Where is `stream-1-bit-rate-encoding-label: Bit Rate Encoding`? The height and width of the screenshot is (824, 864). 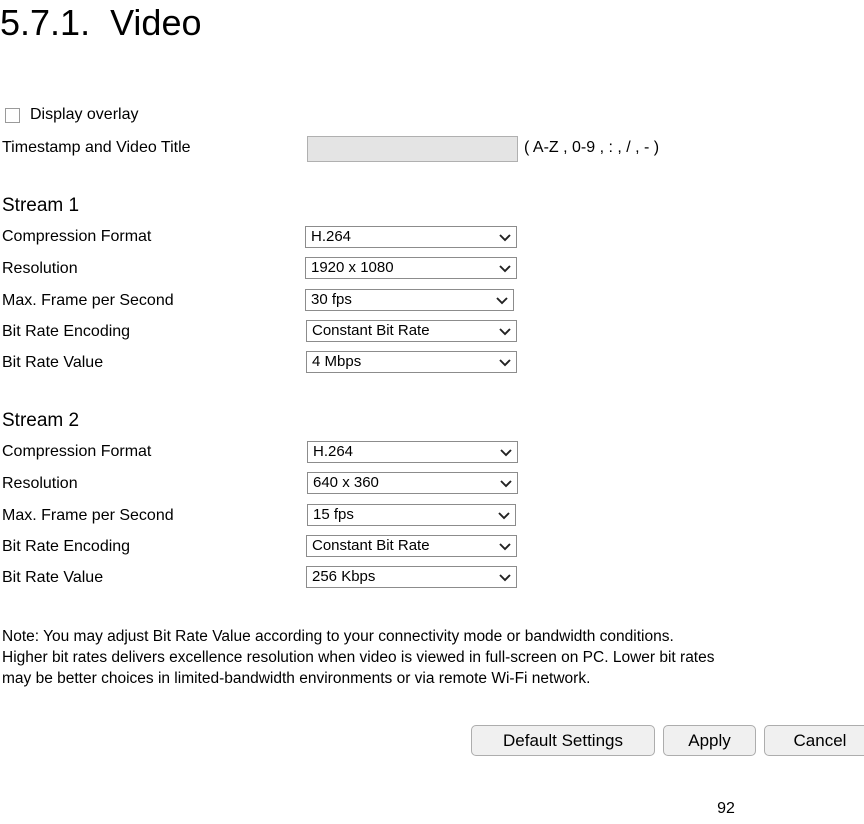 stream-1-bit-rate-encoding-label: Bit Rate Encoding is located at coordinates (66, 331).